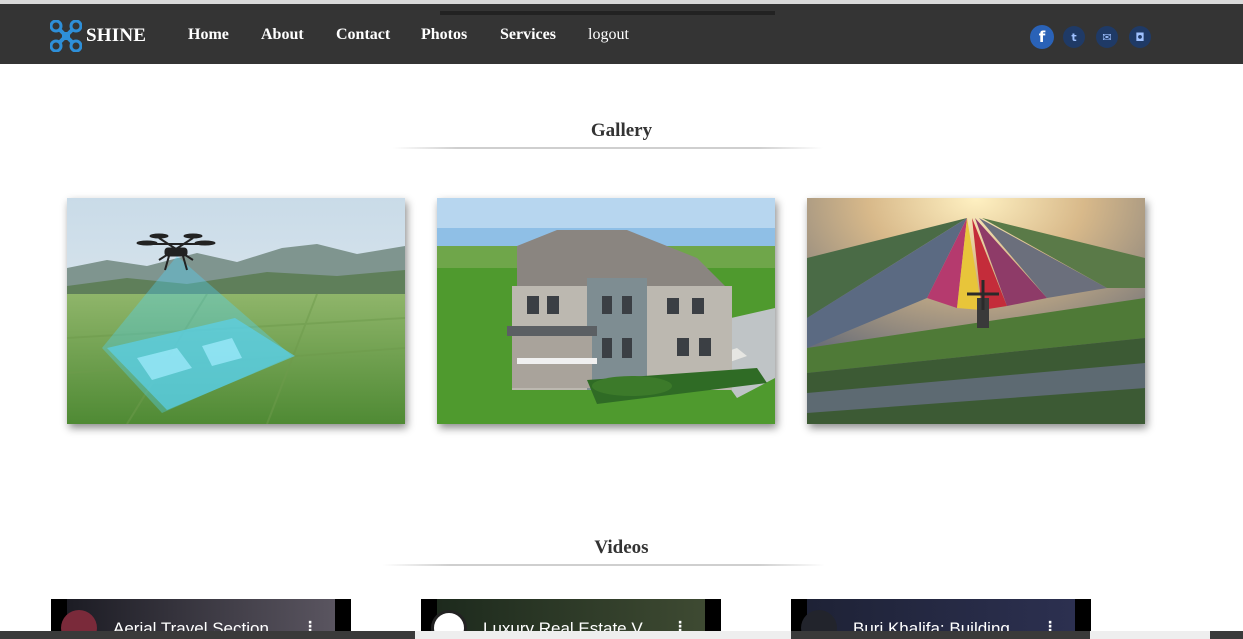  Describe the element at coordinates (608, 148) in the screenshot. I see `gallery-title-divider` at that location.